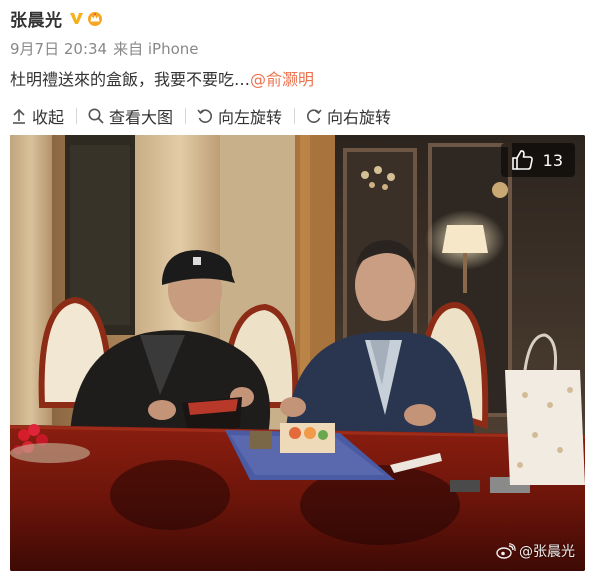 The width and height of the screenshot is (600, 581). Describe the element at coordinates (523, 160) in the screenshot. I see `thumbs-up-icon` at that location.